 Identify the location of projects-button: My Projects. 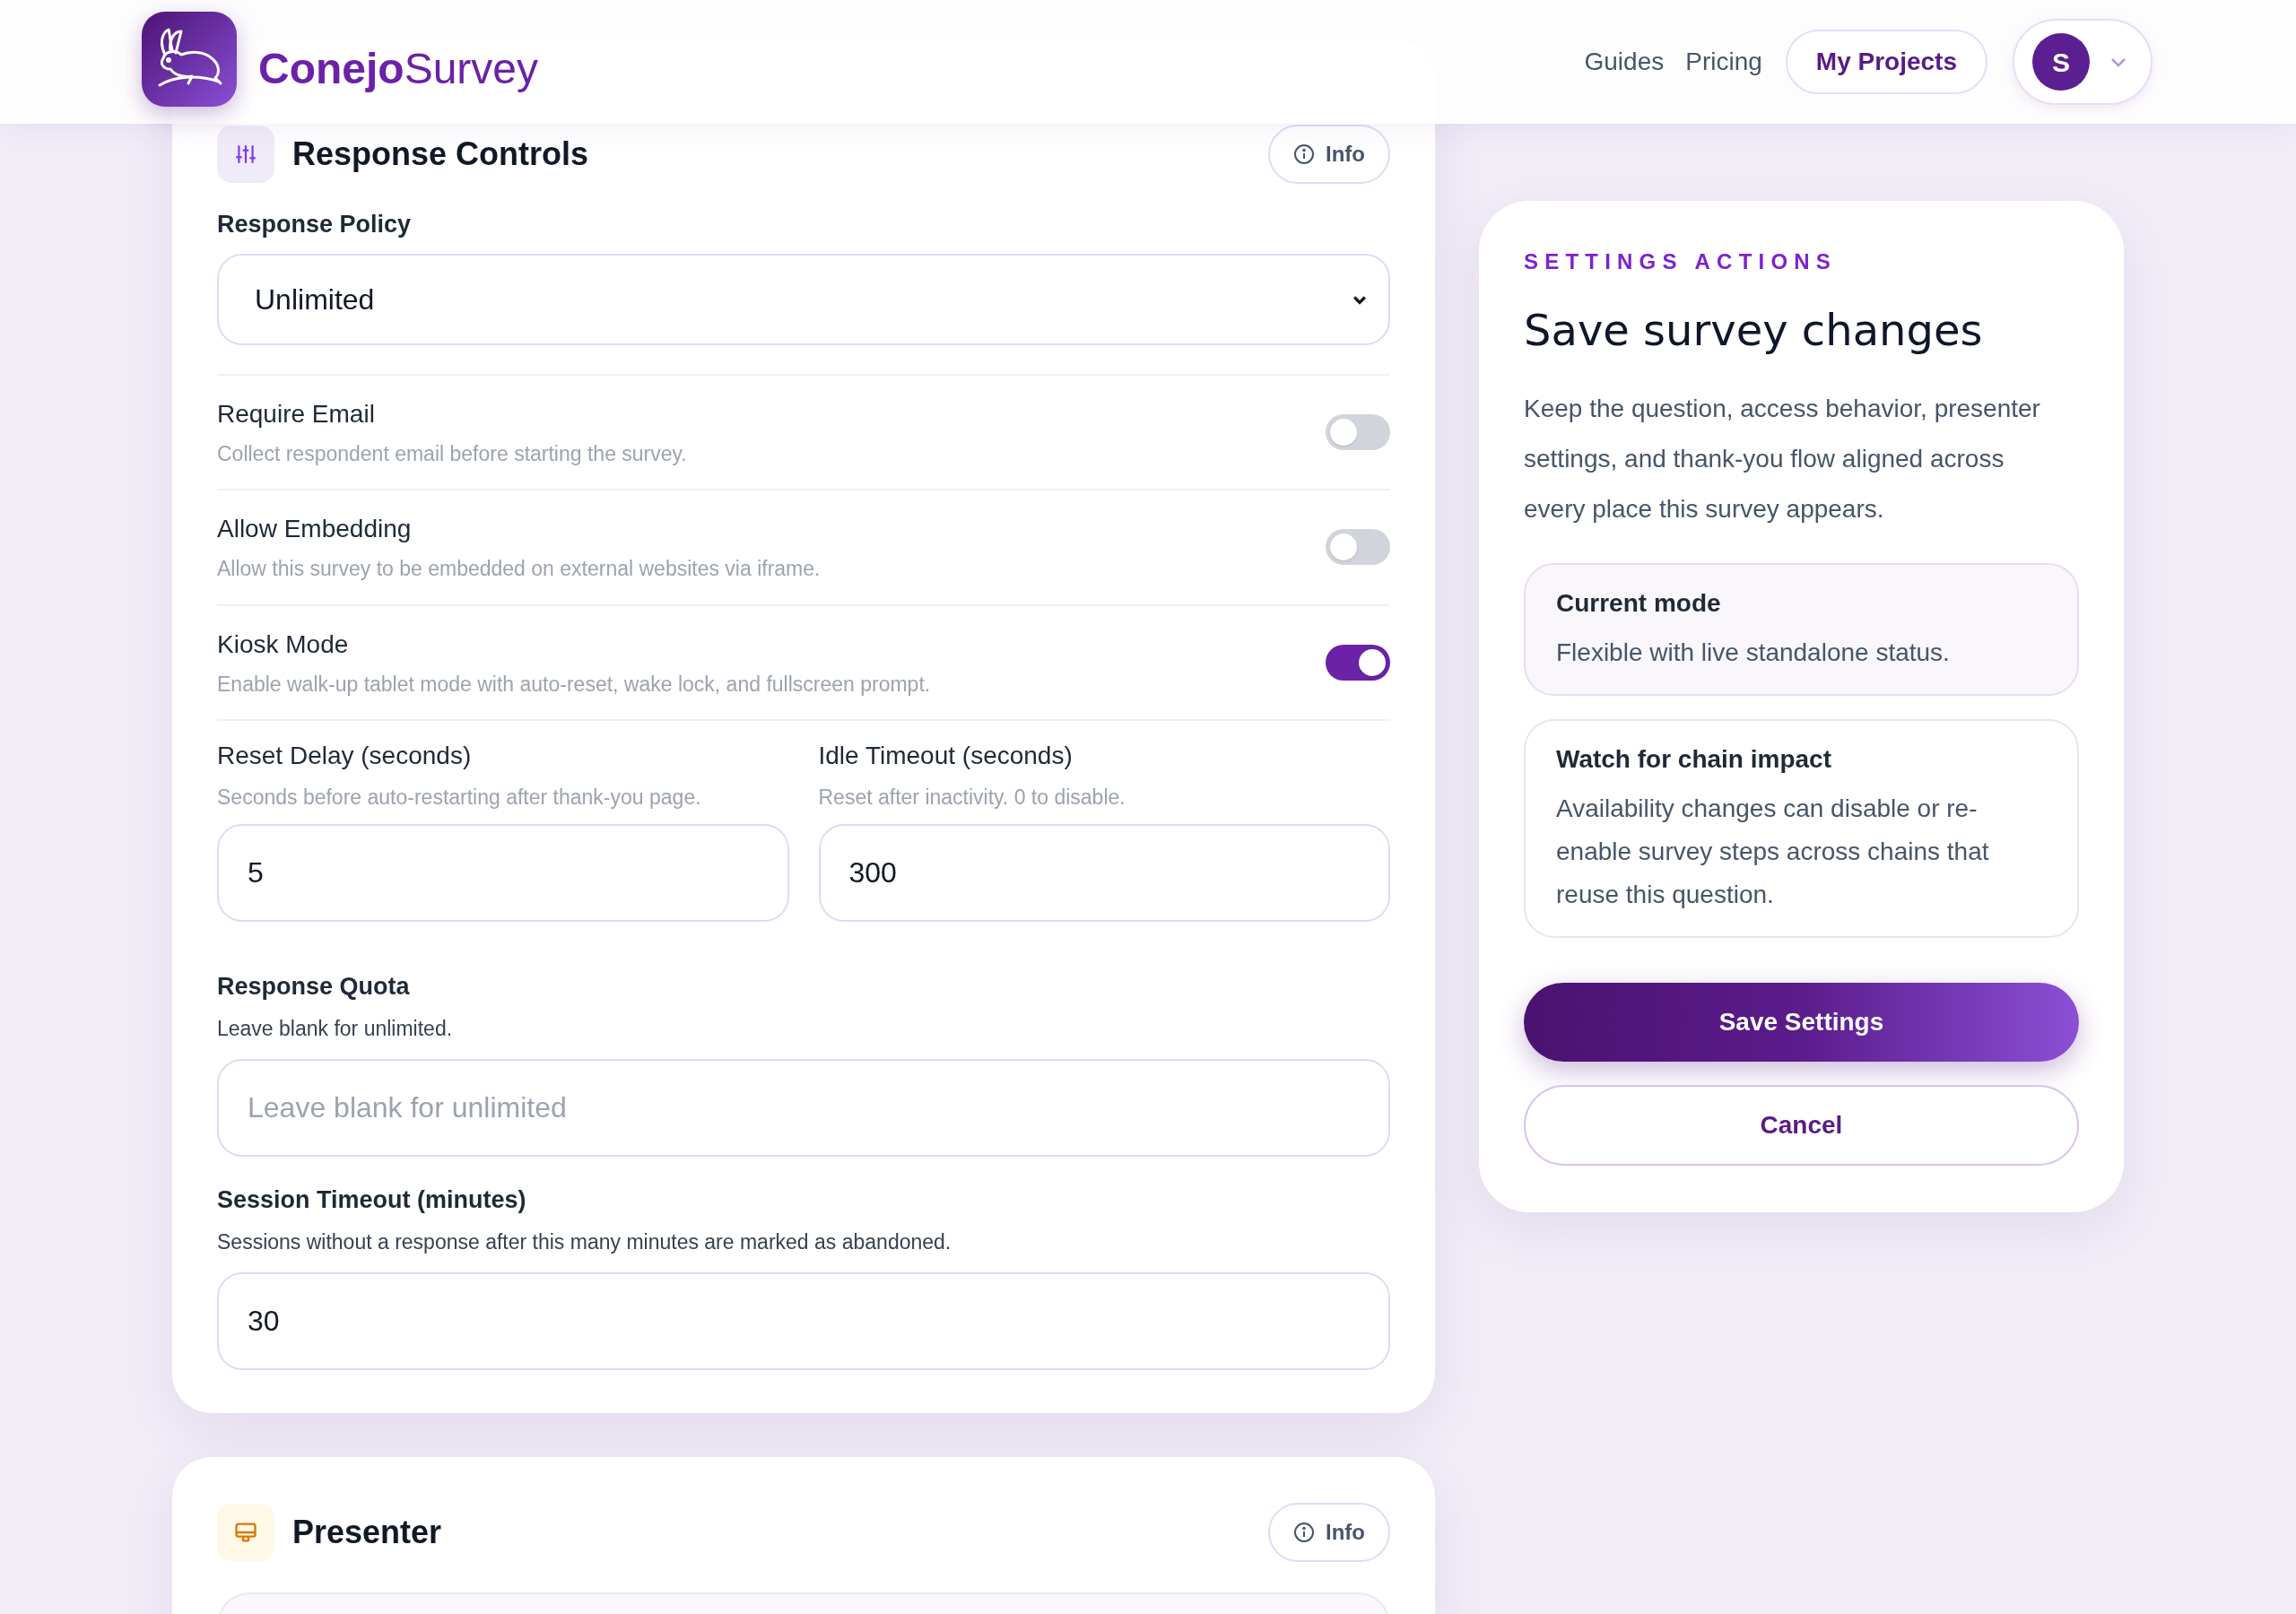
(1886, 62).